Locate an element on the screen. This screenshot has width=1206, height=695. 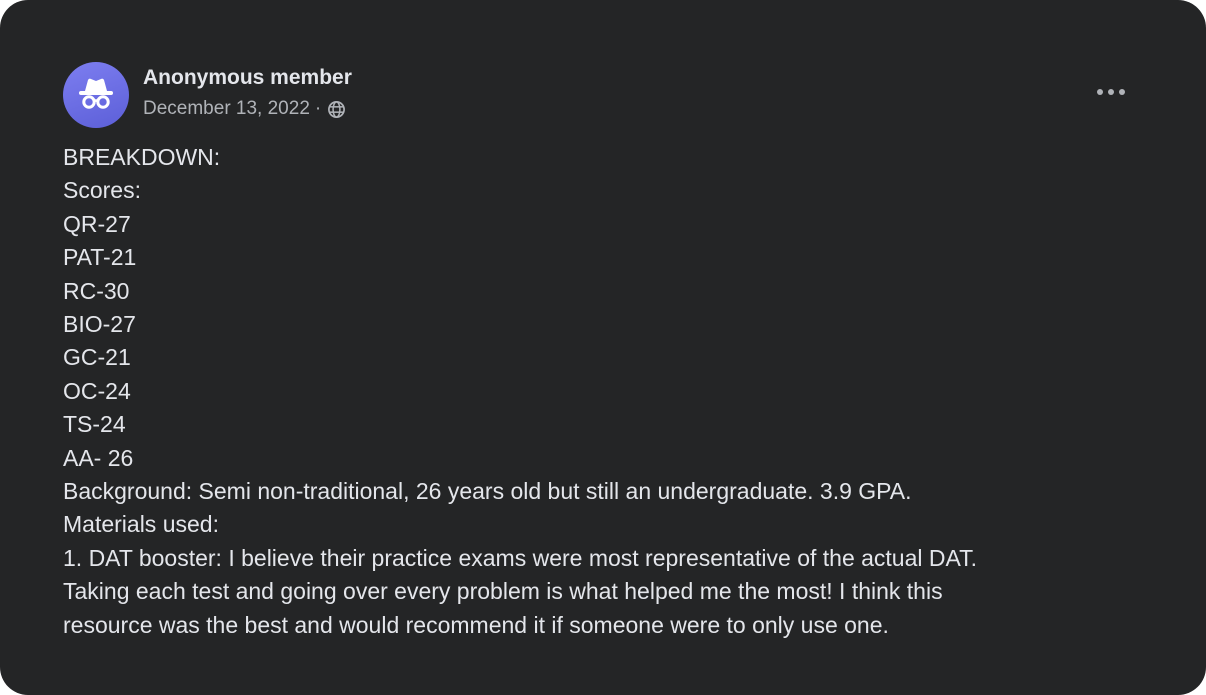
author-name: Anonymous member is located at coordinates (247, 78).